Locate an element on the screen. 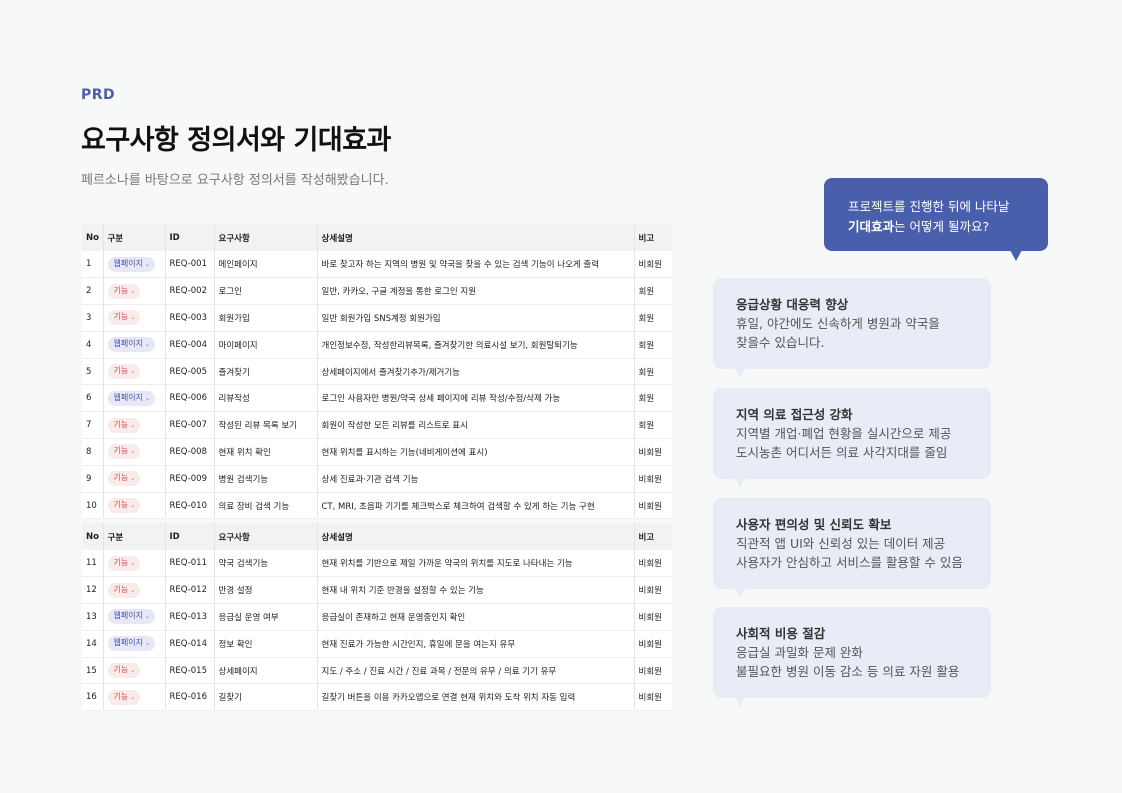 The height and width of the screenshot is (793, 1122). table-row: 5 기능 ⌄ REQ-005 즐겨찾기 상세페이지에서 즐겨찾기추가/제거기능 회원 is located at coordinates (377, 372).